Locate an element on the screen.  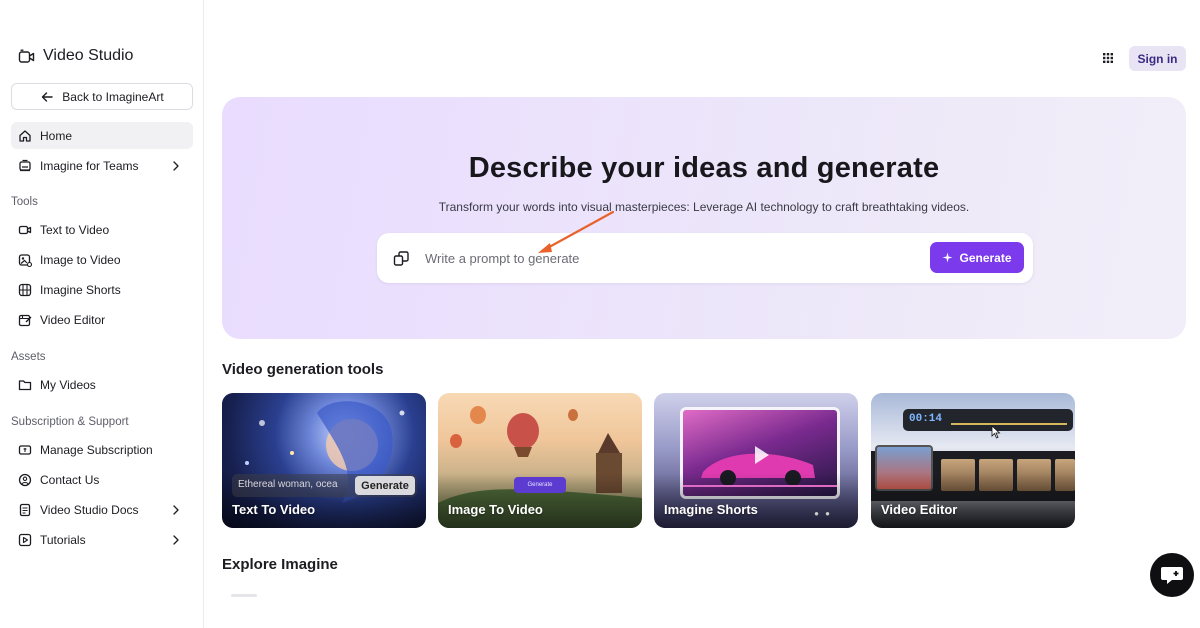
sidebar-item-label: Image to Video is located at coordinates (80, 259).